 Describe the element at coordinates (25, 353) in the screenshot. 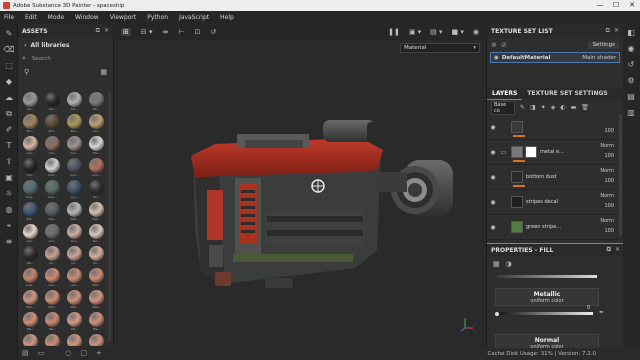

I see `library-icon: ▤` at that location.